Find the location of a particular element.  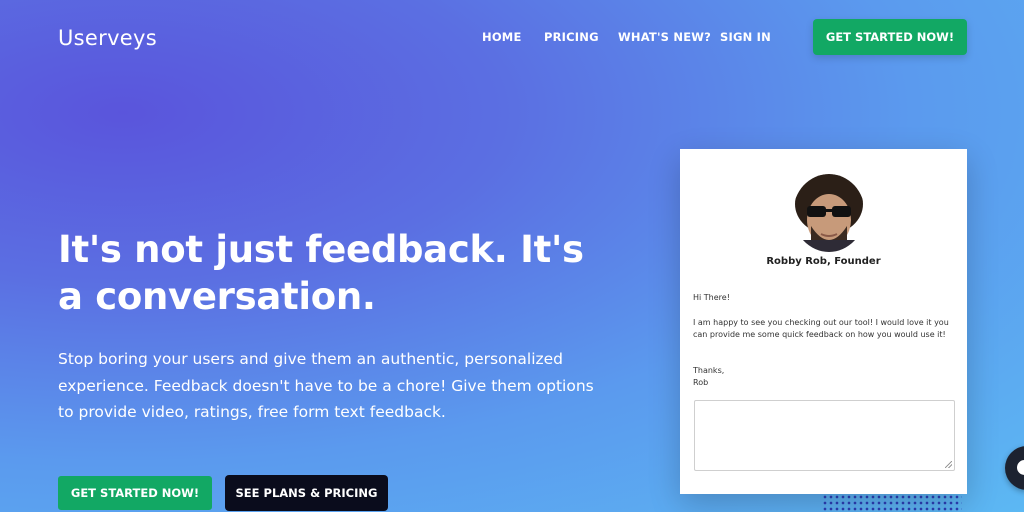

decorative-dot-pattern is located at coordinates (892, 503).